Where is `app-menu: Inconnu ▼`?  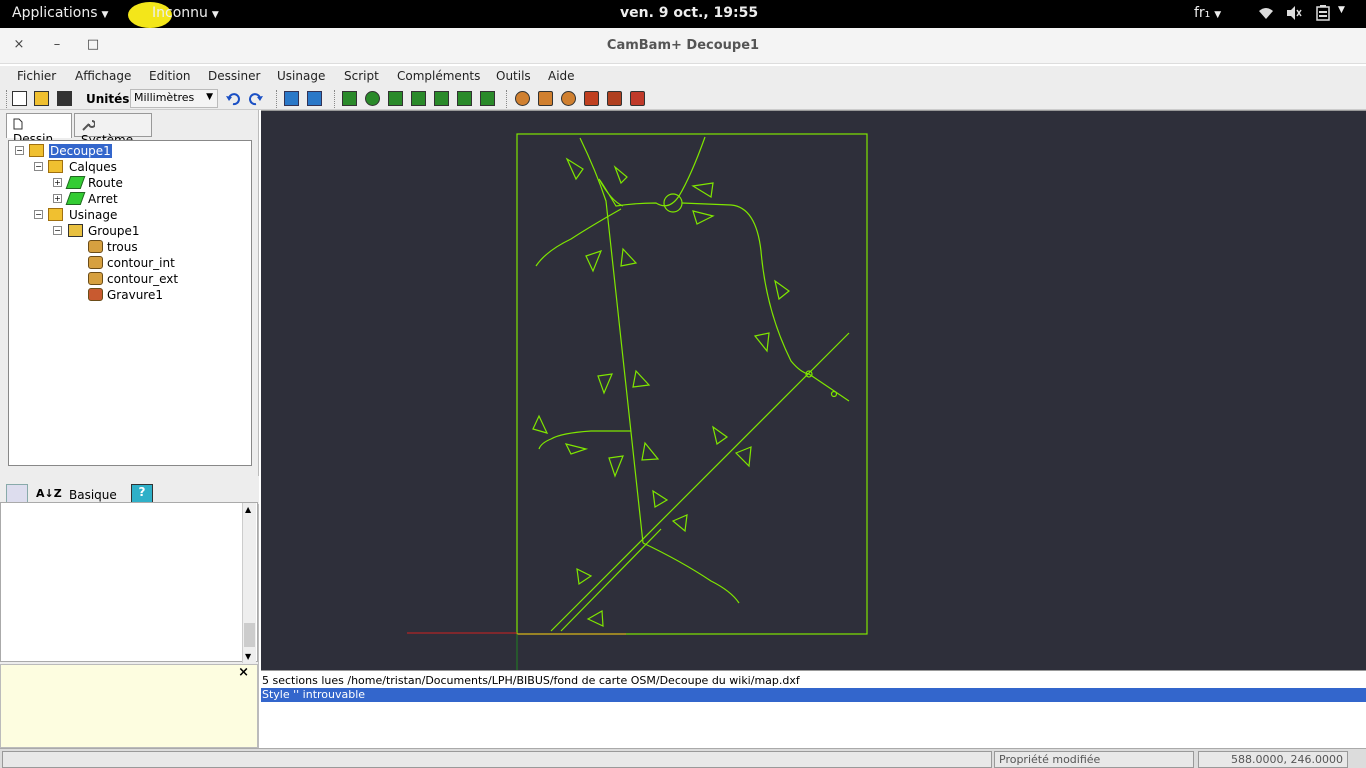
app-menu: Inconnu ▼ is located at coordinates (185, 13).